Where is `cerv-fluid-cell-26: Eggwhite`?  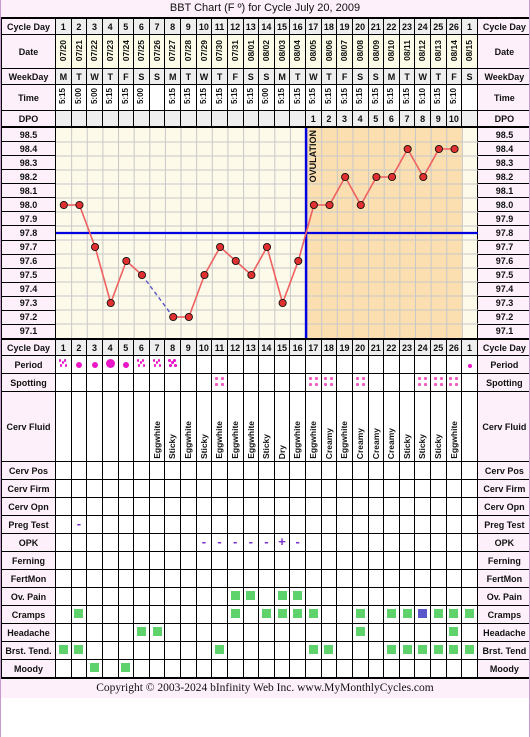 cerv-fluid-cell-26: Eggwhite is located at coordinates (454, 426).